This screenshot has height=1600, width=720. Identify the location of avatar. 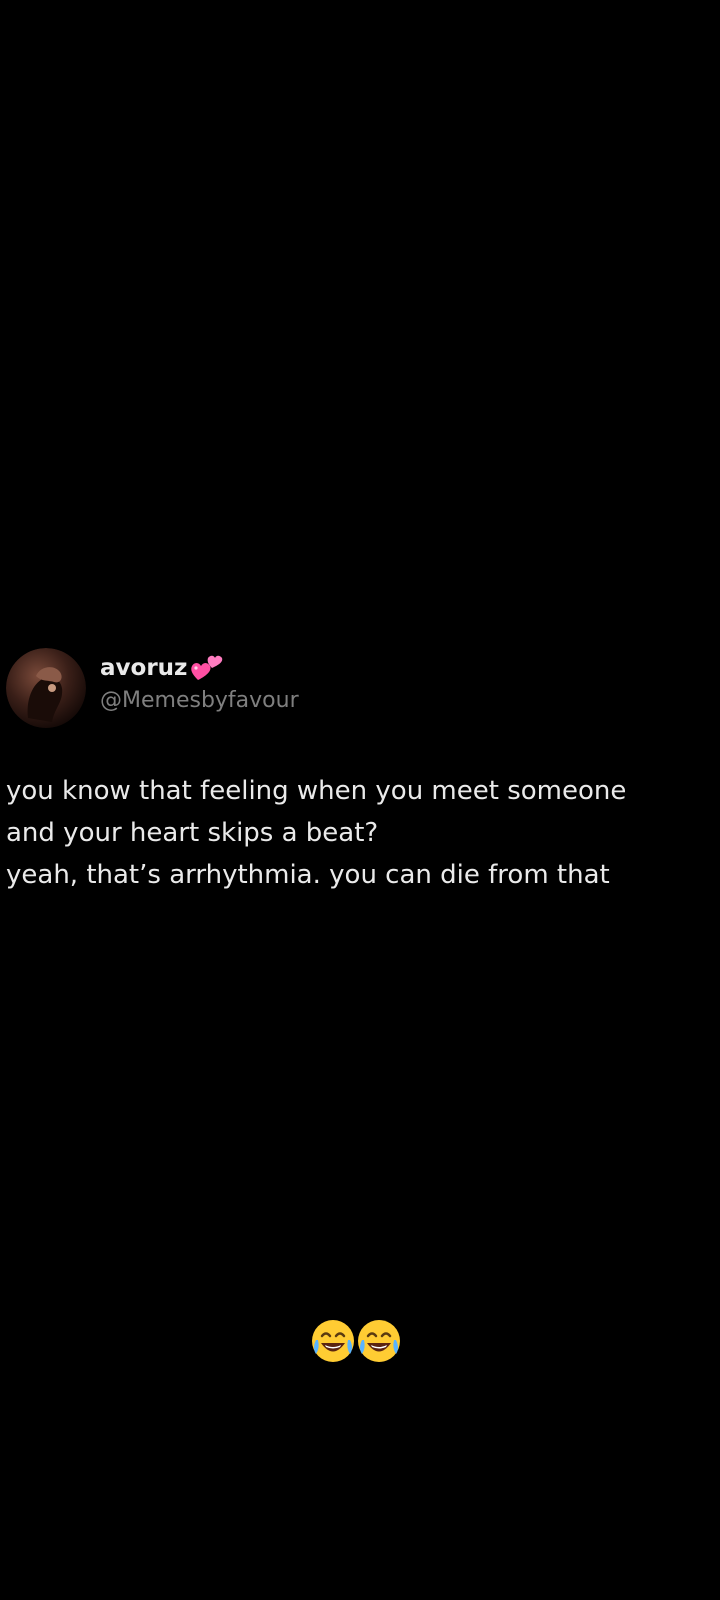
(46, 688).